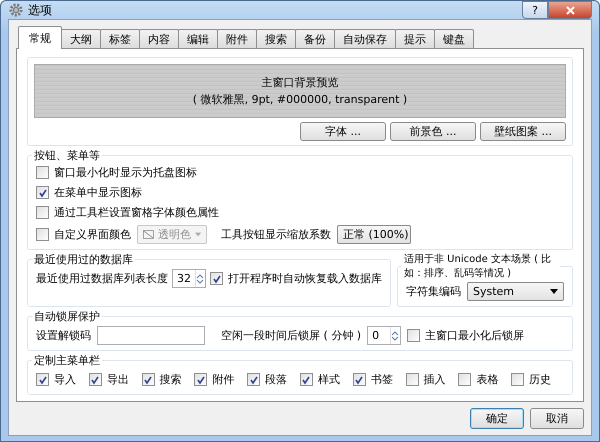 This screenshot has height=442, width=600. What do you see at coordinates (276, 379) in the screenshot?
I see `checkbox-label: 段落` at bounding box center [276, 379].